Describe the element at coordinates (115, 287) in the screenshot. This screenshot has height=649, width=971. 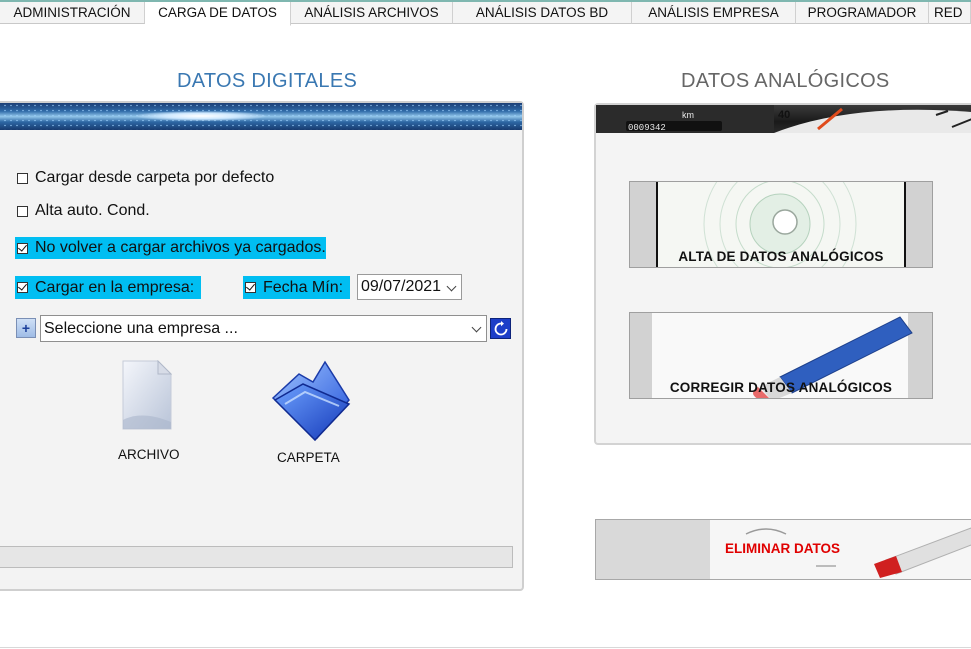
I see `load-in-company-label: Cargar en la empresa:` at that location.